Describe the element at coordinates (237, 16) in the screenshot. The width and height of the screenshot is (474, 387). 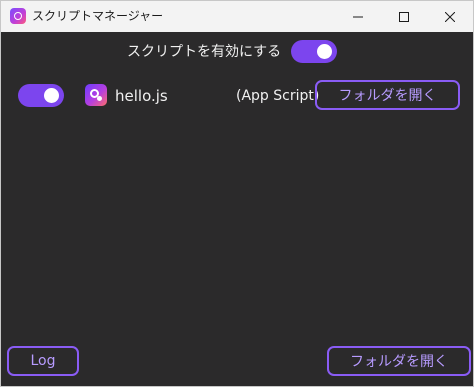
I see `title-bar: スクリプトマネージャー` at that location.